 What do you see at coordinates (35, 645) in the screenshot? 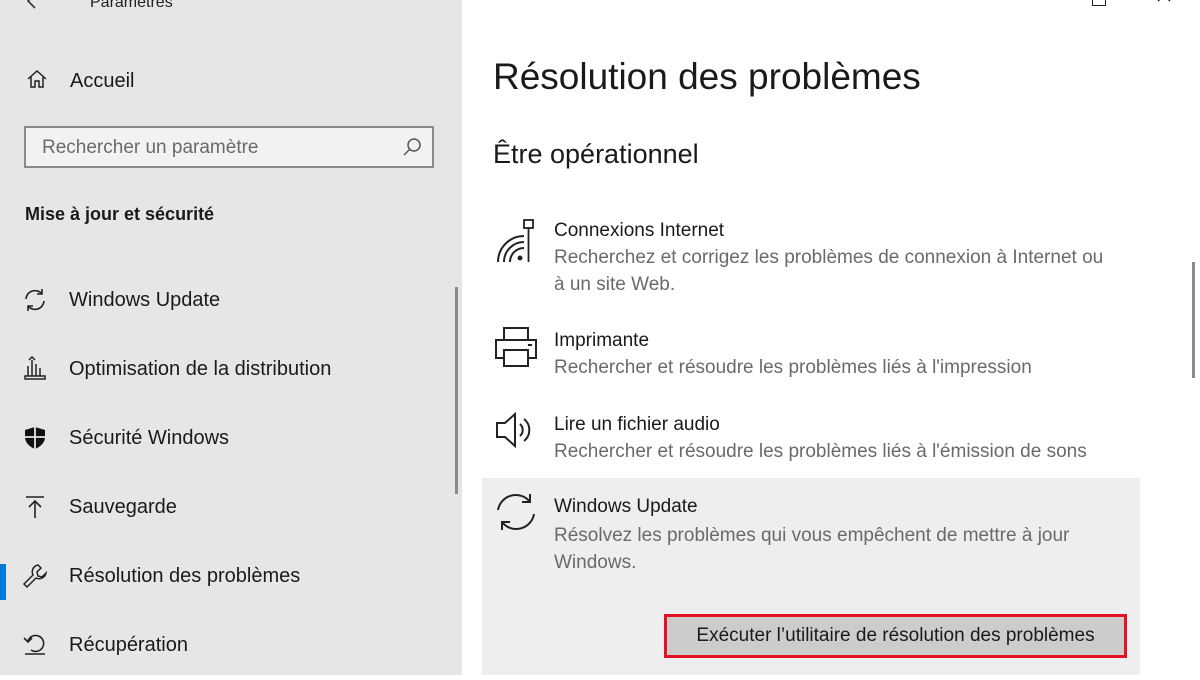
I see `recovery-icon` at bounding box center [35, 645].